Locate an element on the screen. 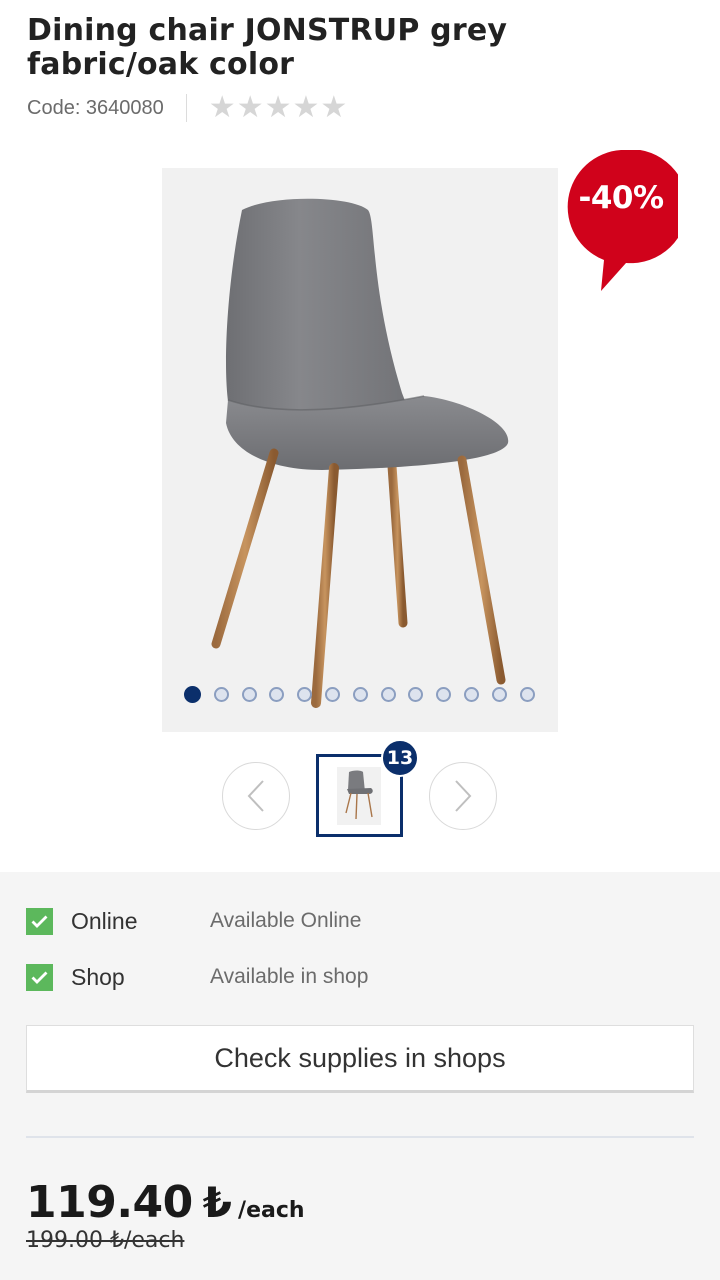 The height and width of the screenshot is (1280, 720). check-stock-button: Check supplies in shops is located at coordinates (360, 1059).